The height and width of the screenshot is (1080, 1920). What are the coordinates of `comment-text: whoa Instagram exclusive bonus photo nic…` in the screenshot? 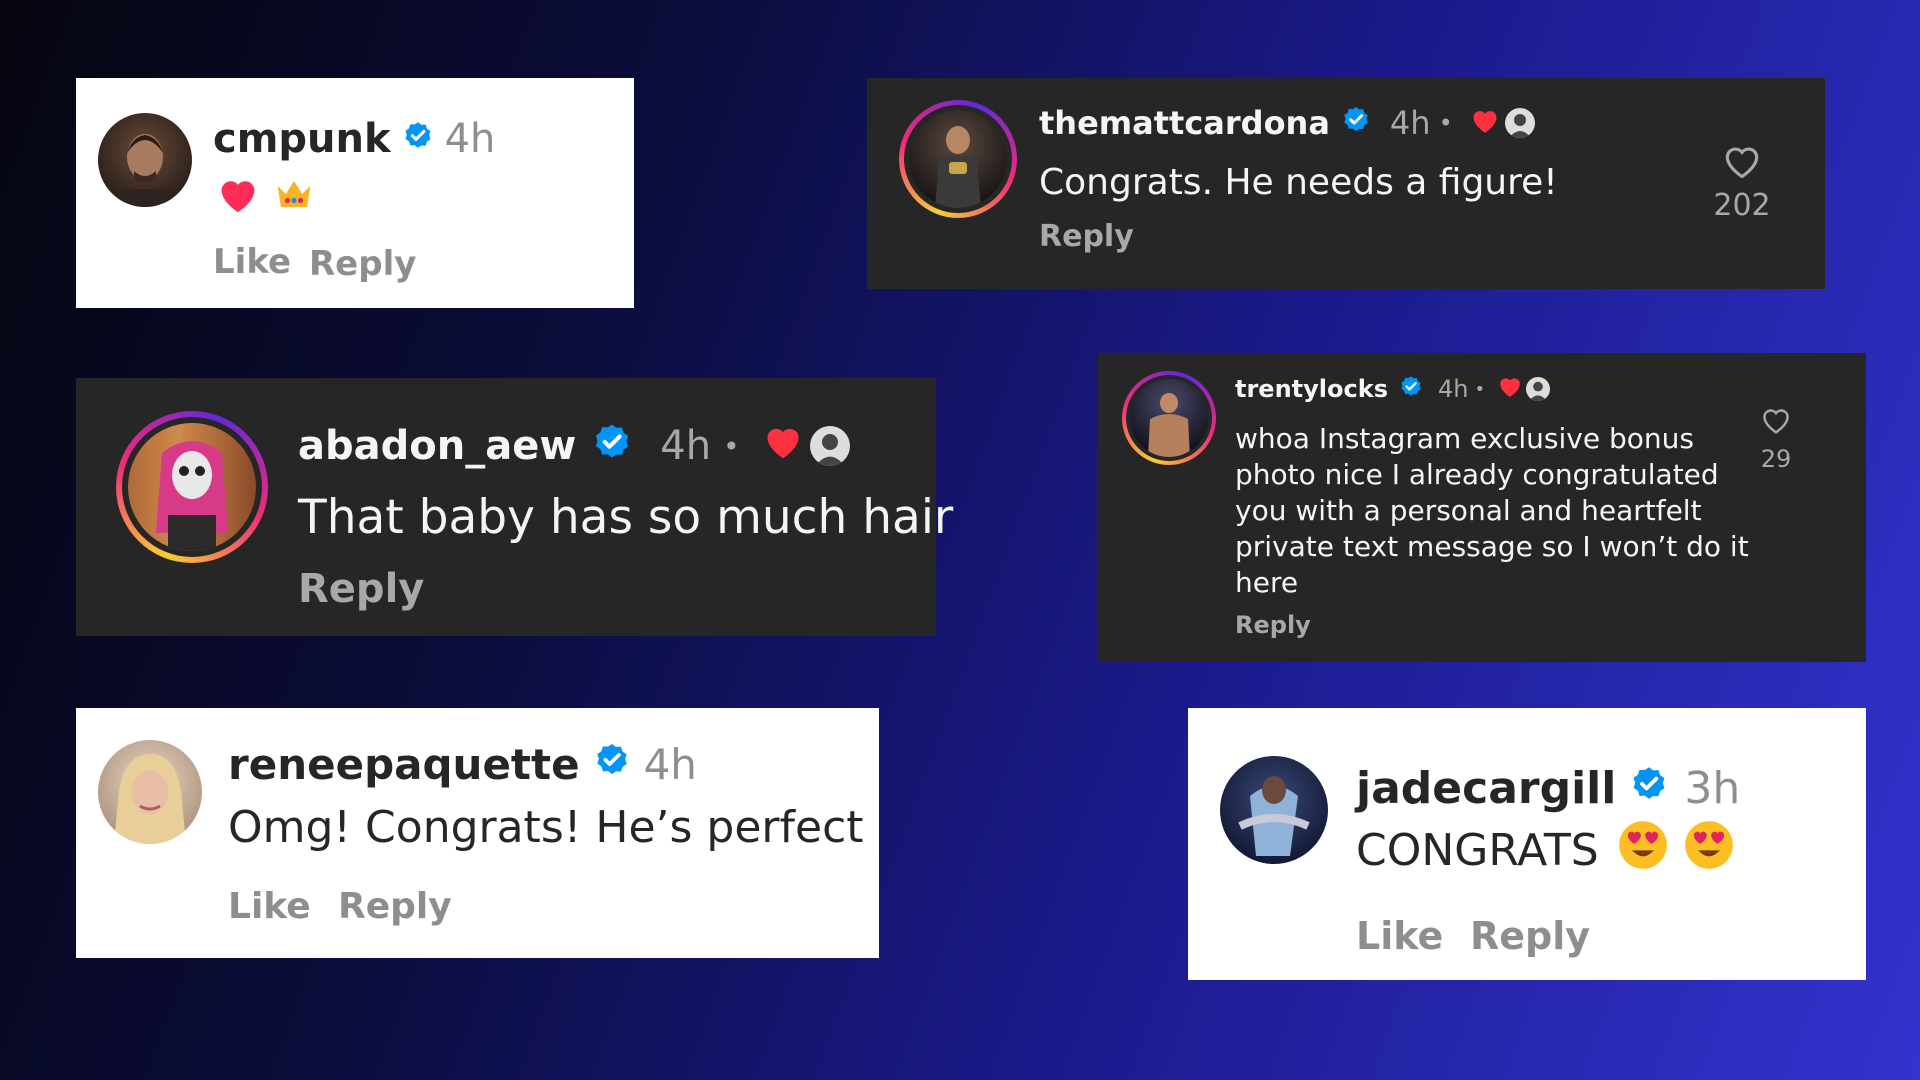 It's located at (1492, 511).